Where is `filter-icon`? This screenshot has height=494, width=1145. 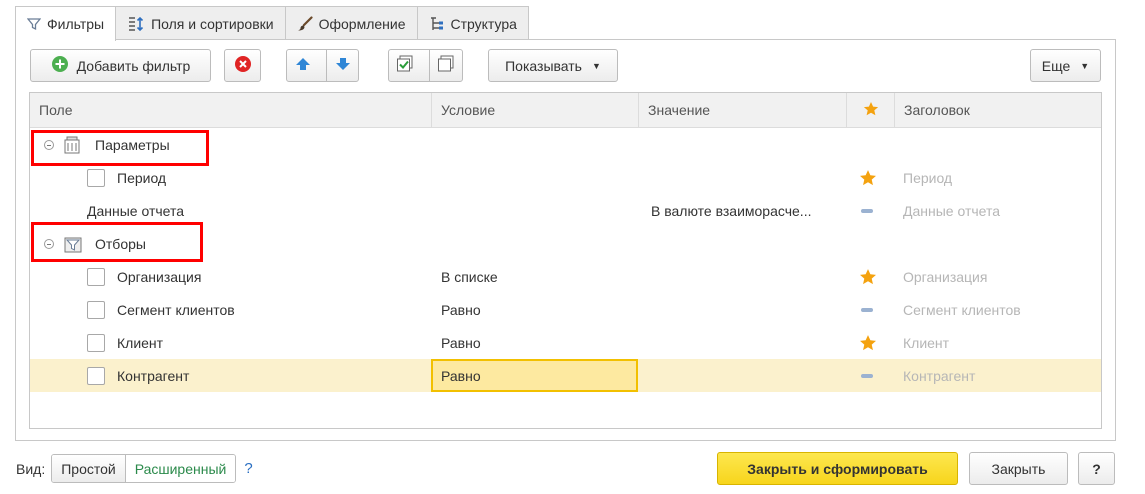 filter-icon is located at coordinates (34, 24).